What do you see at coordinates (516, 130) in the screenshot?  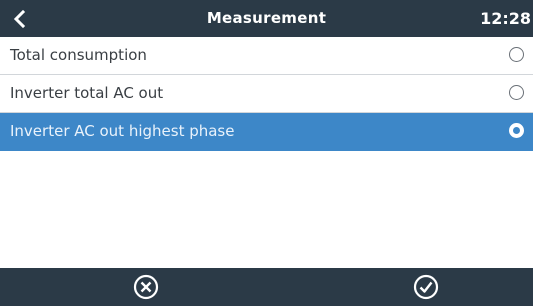 I see `radio-button-selected` at bounding box center [516, 130].